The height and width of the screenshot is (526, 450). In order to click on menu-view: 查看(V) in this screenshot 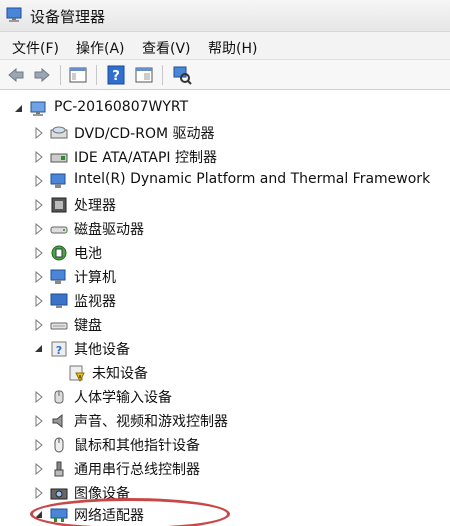, I will do `click(166, 48)`.